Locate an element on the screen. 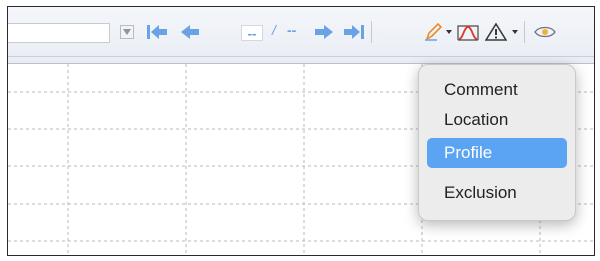  annotation-pencil-icon is located at coordinates (434, 31).